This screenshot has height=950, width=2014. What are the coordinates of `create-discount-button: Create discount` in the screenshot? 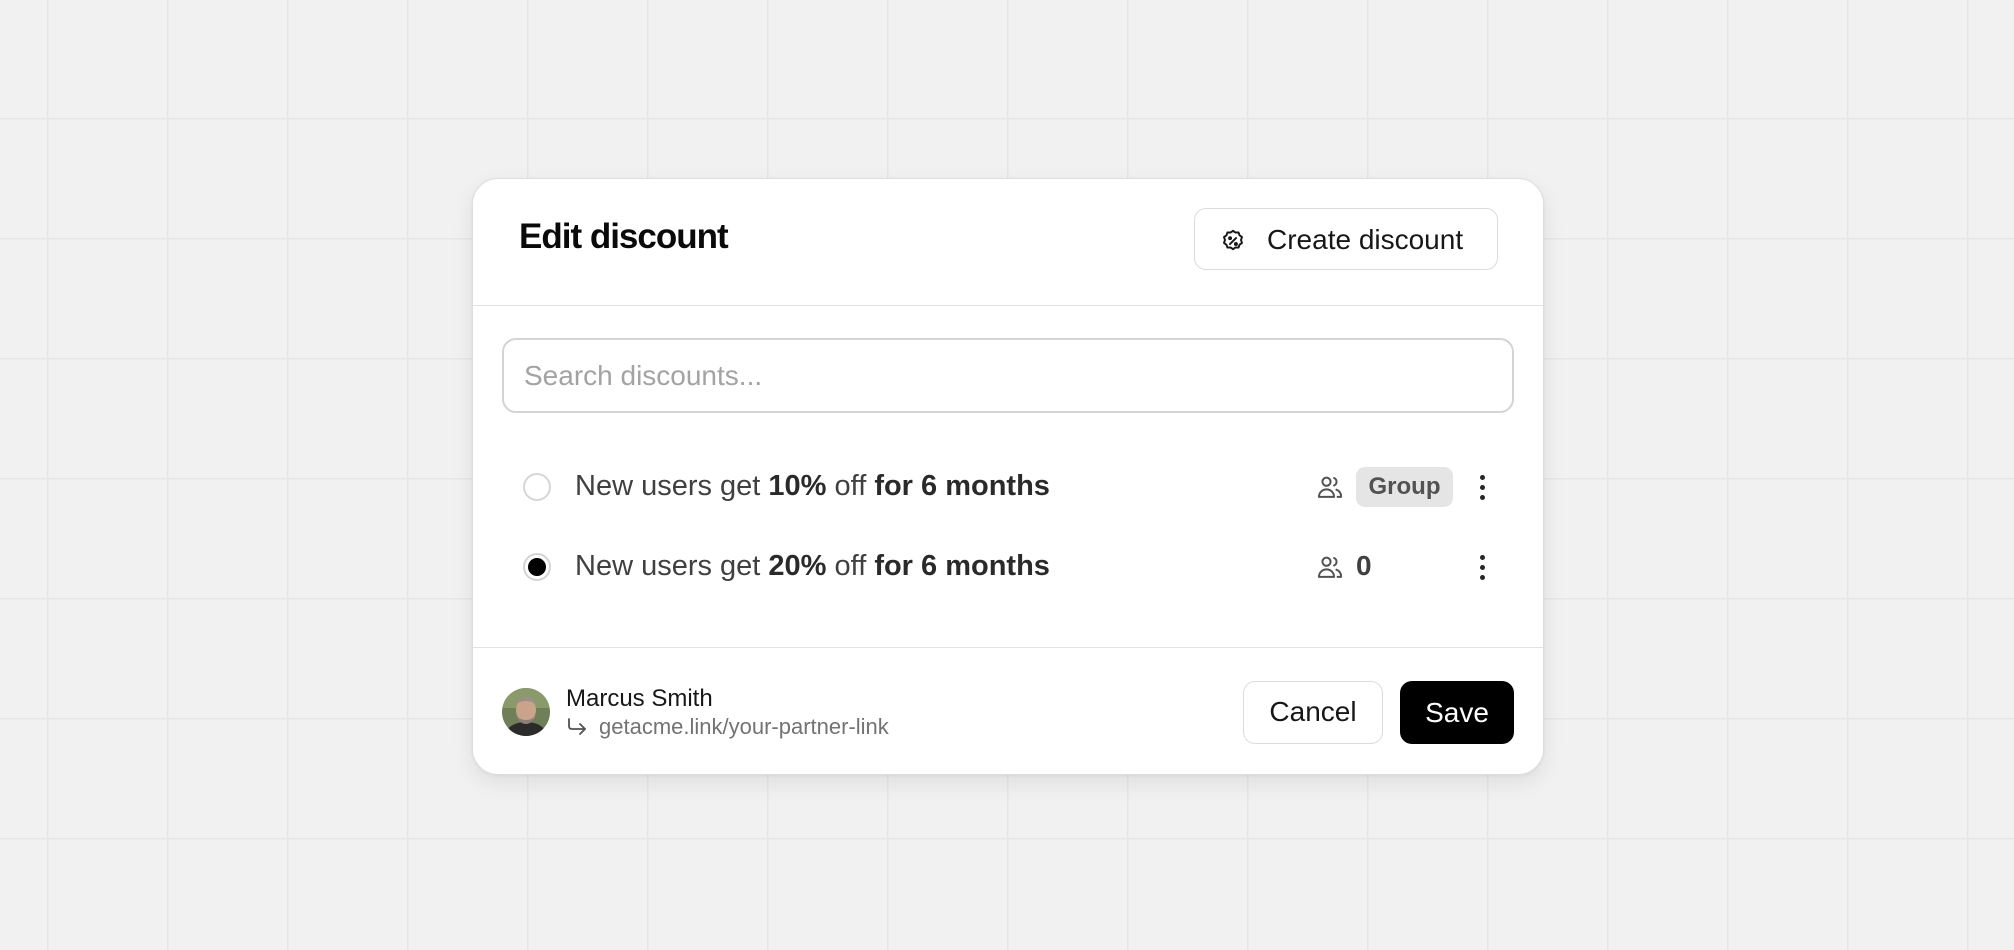 It's located at (1346, 239).